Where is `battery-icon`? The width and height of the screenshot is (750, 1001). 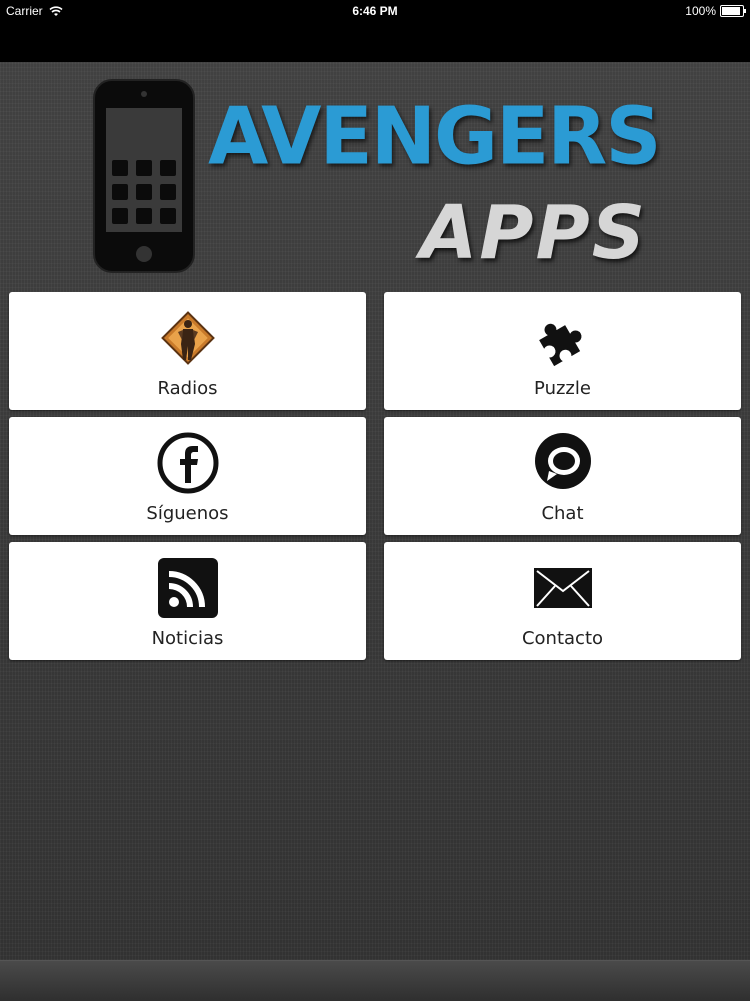
battery-icon is located at coordinates (733, 11).